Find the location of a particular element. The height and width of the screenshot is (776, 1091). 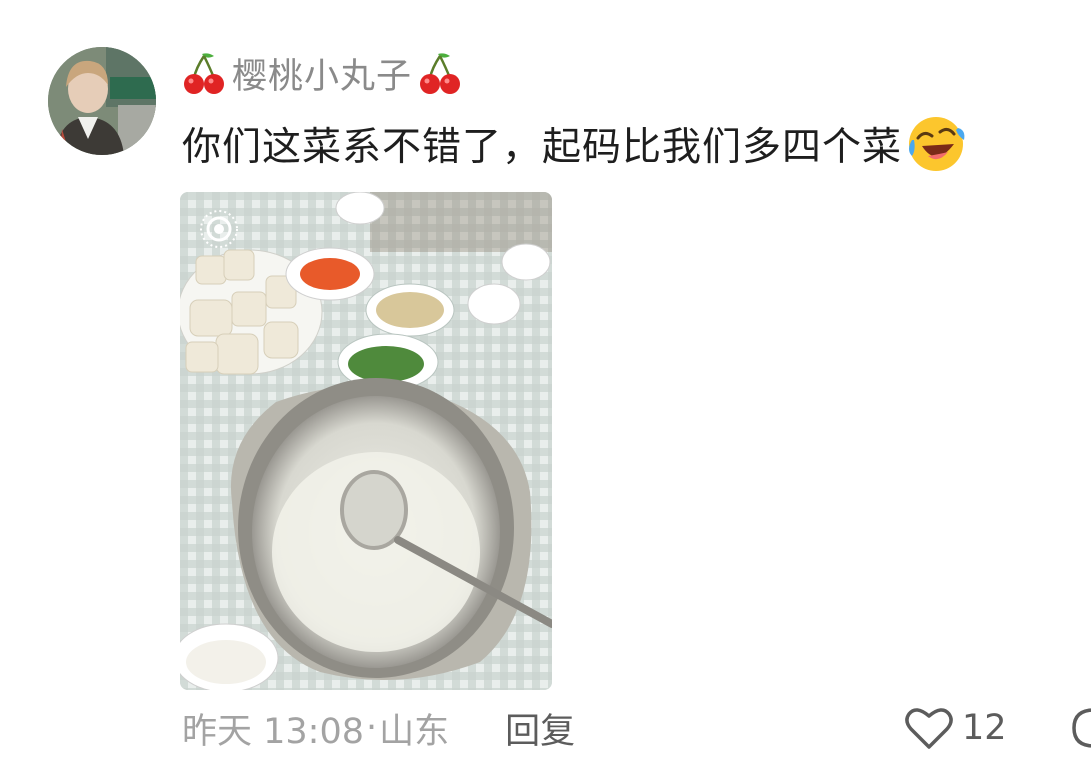

comment-location: 山东 is located at coordinates (414, 731).